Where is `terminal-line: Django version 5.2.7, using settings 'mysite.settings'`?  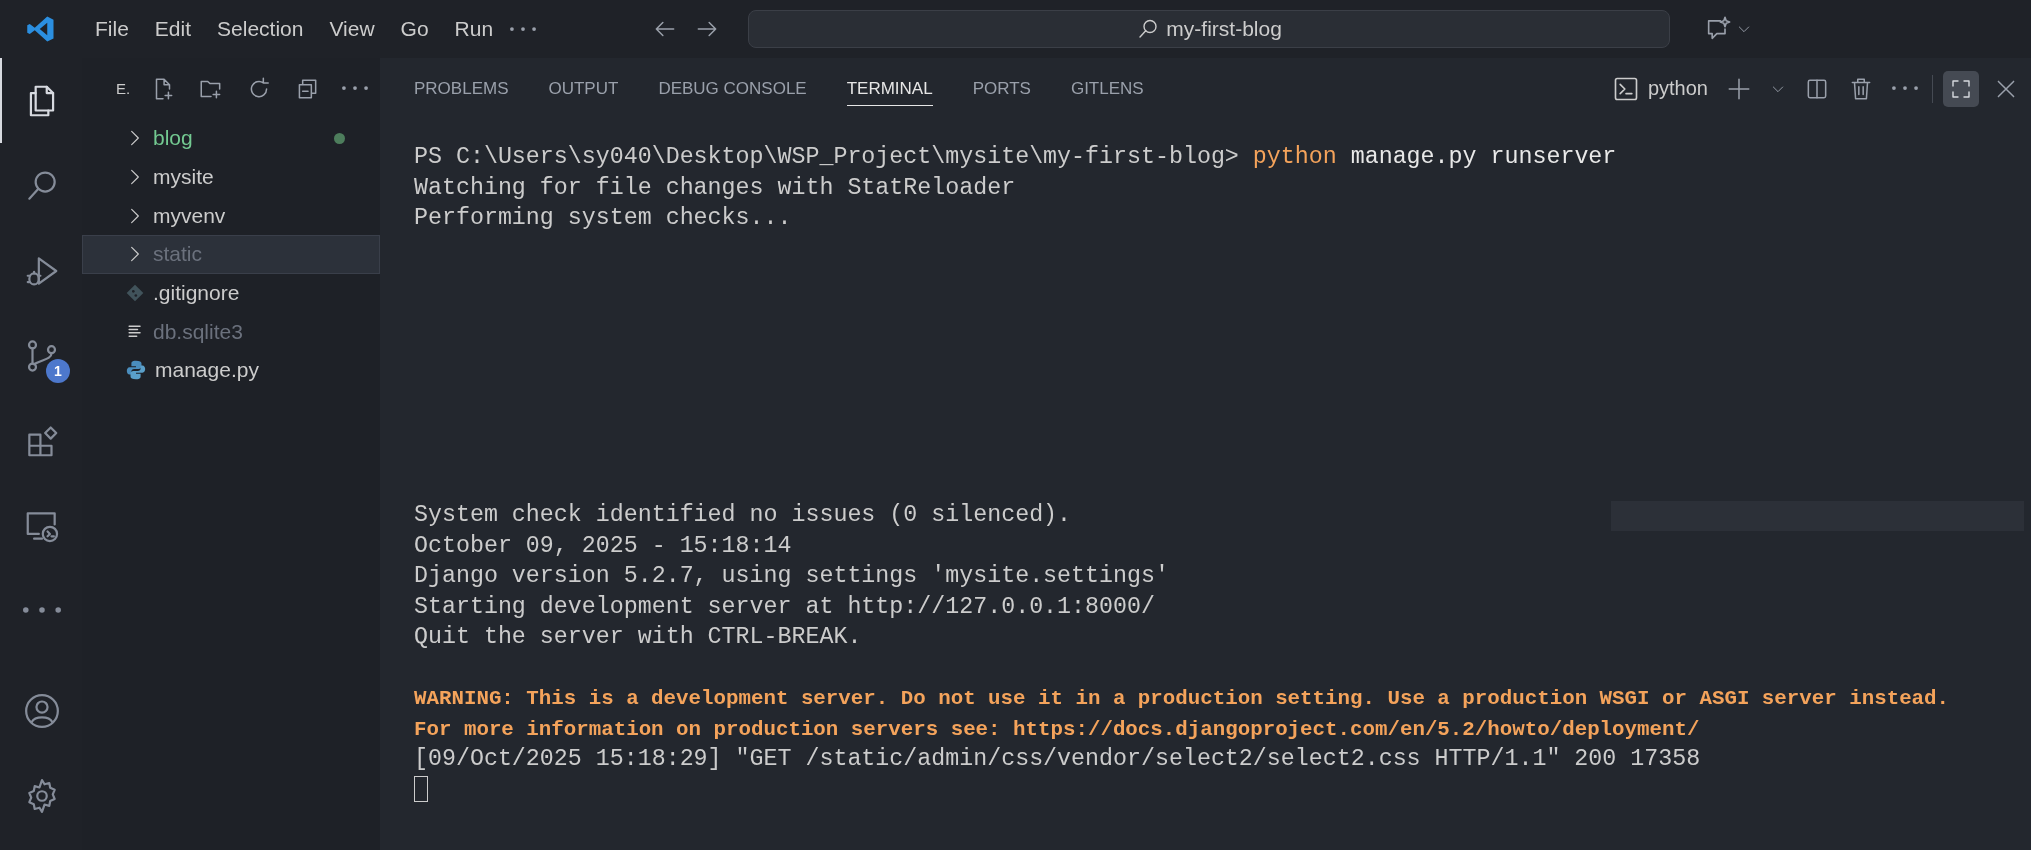
terminal-line: Django version 5.2.7, using settings 'mysite.settings' is located at coordinates (791, 576).